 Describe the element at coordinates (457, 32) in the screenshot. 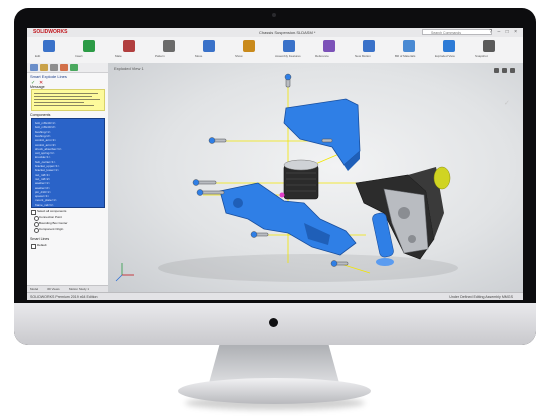

I see `search-input: Search Commands` at that location.